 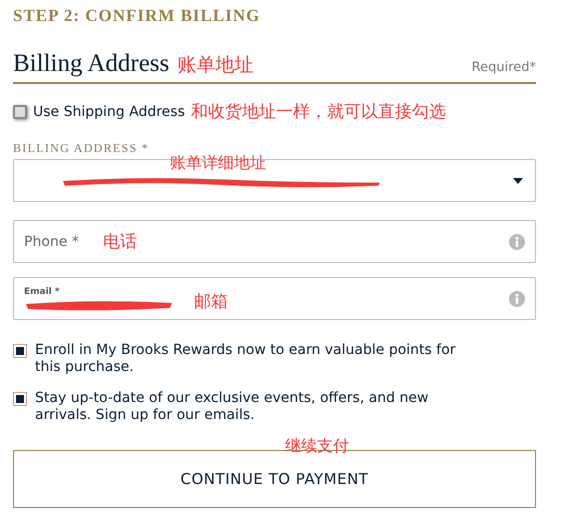 I want to click on annotation: 账单详细地址, so click(x=218, y=163).